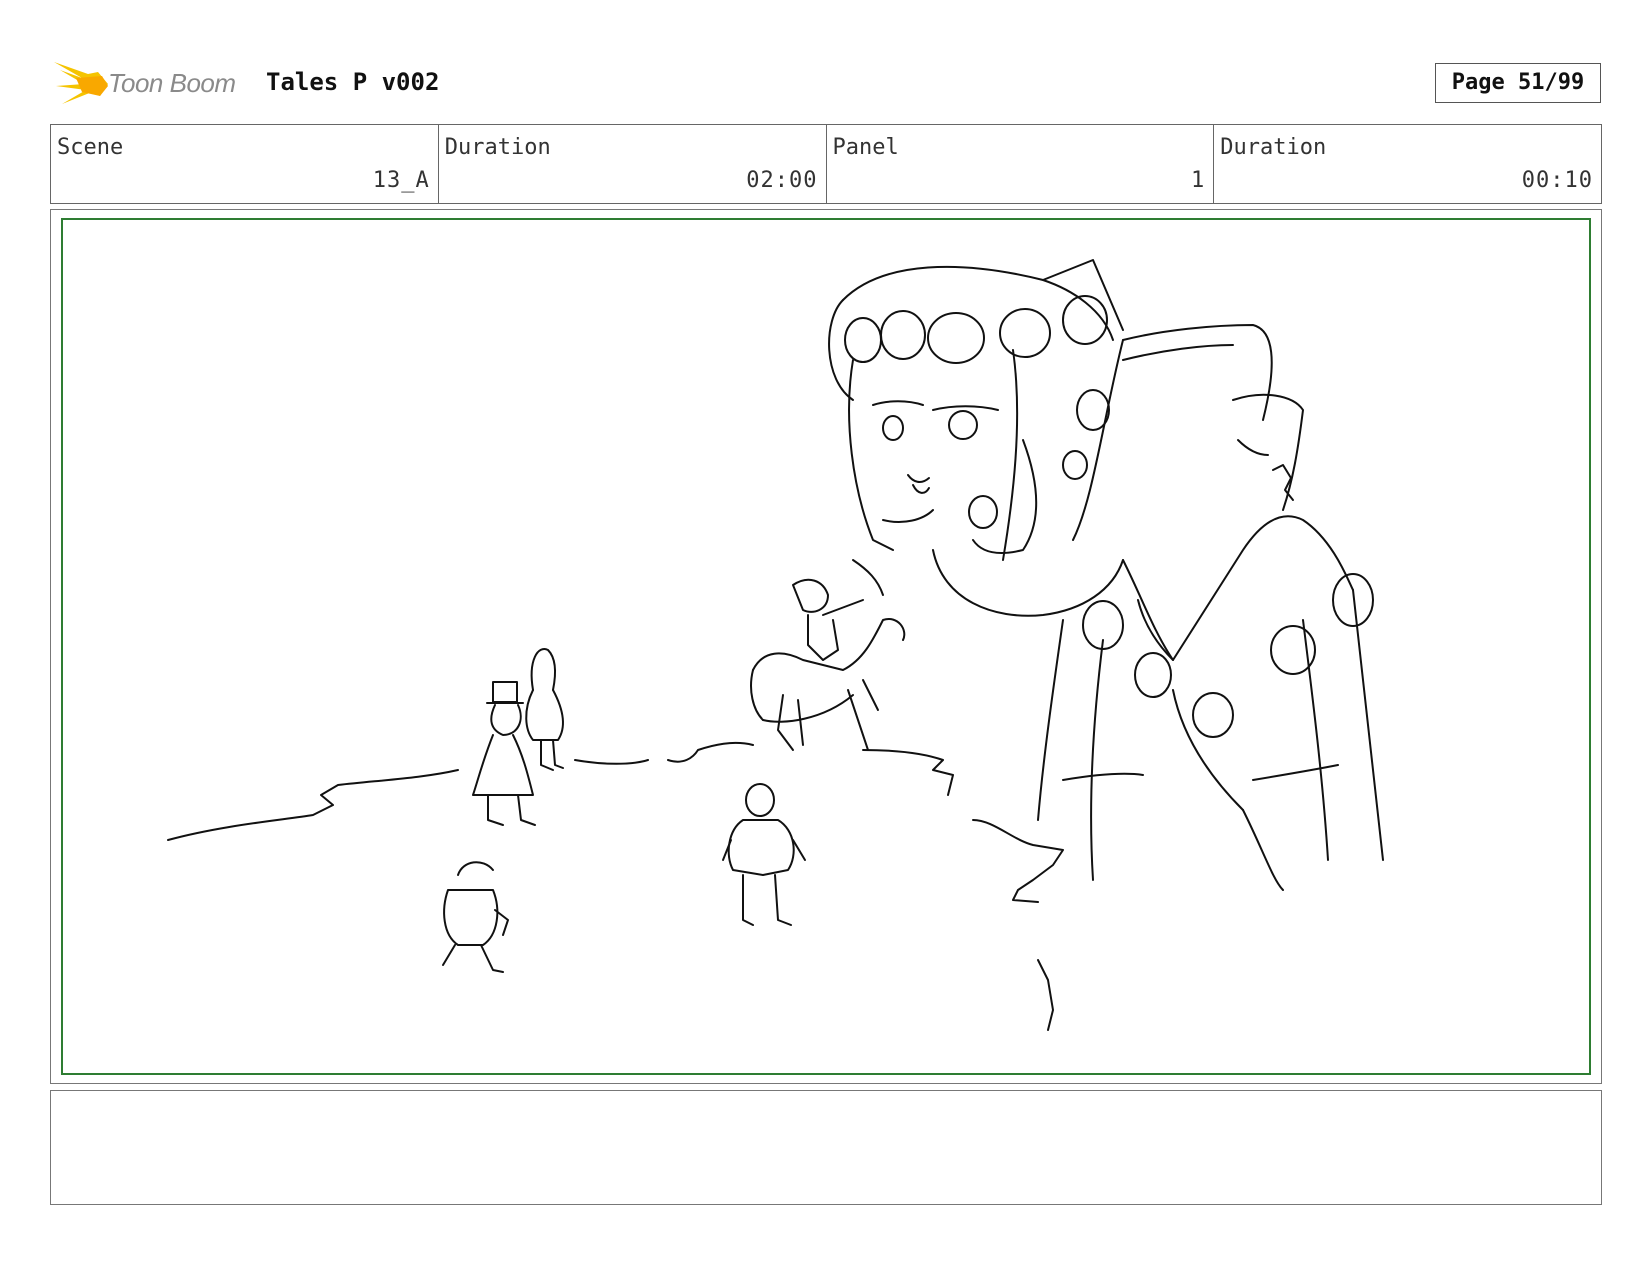 This screenshot has height=1275, width=1650. What do you see at coordinates (1273, 147) in the screenshot?
I see `panel-duration-label: Duration` at bounding box center [1273, 147].